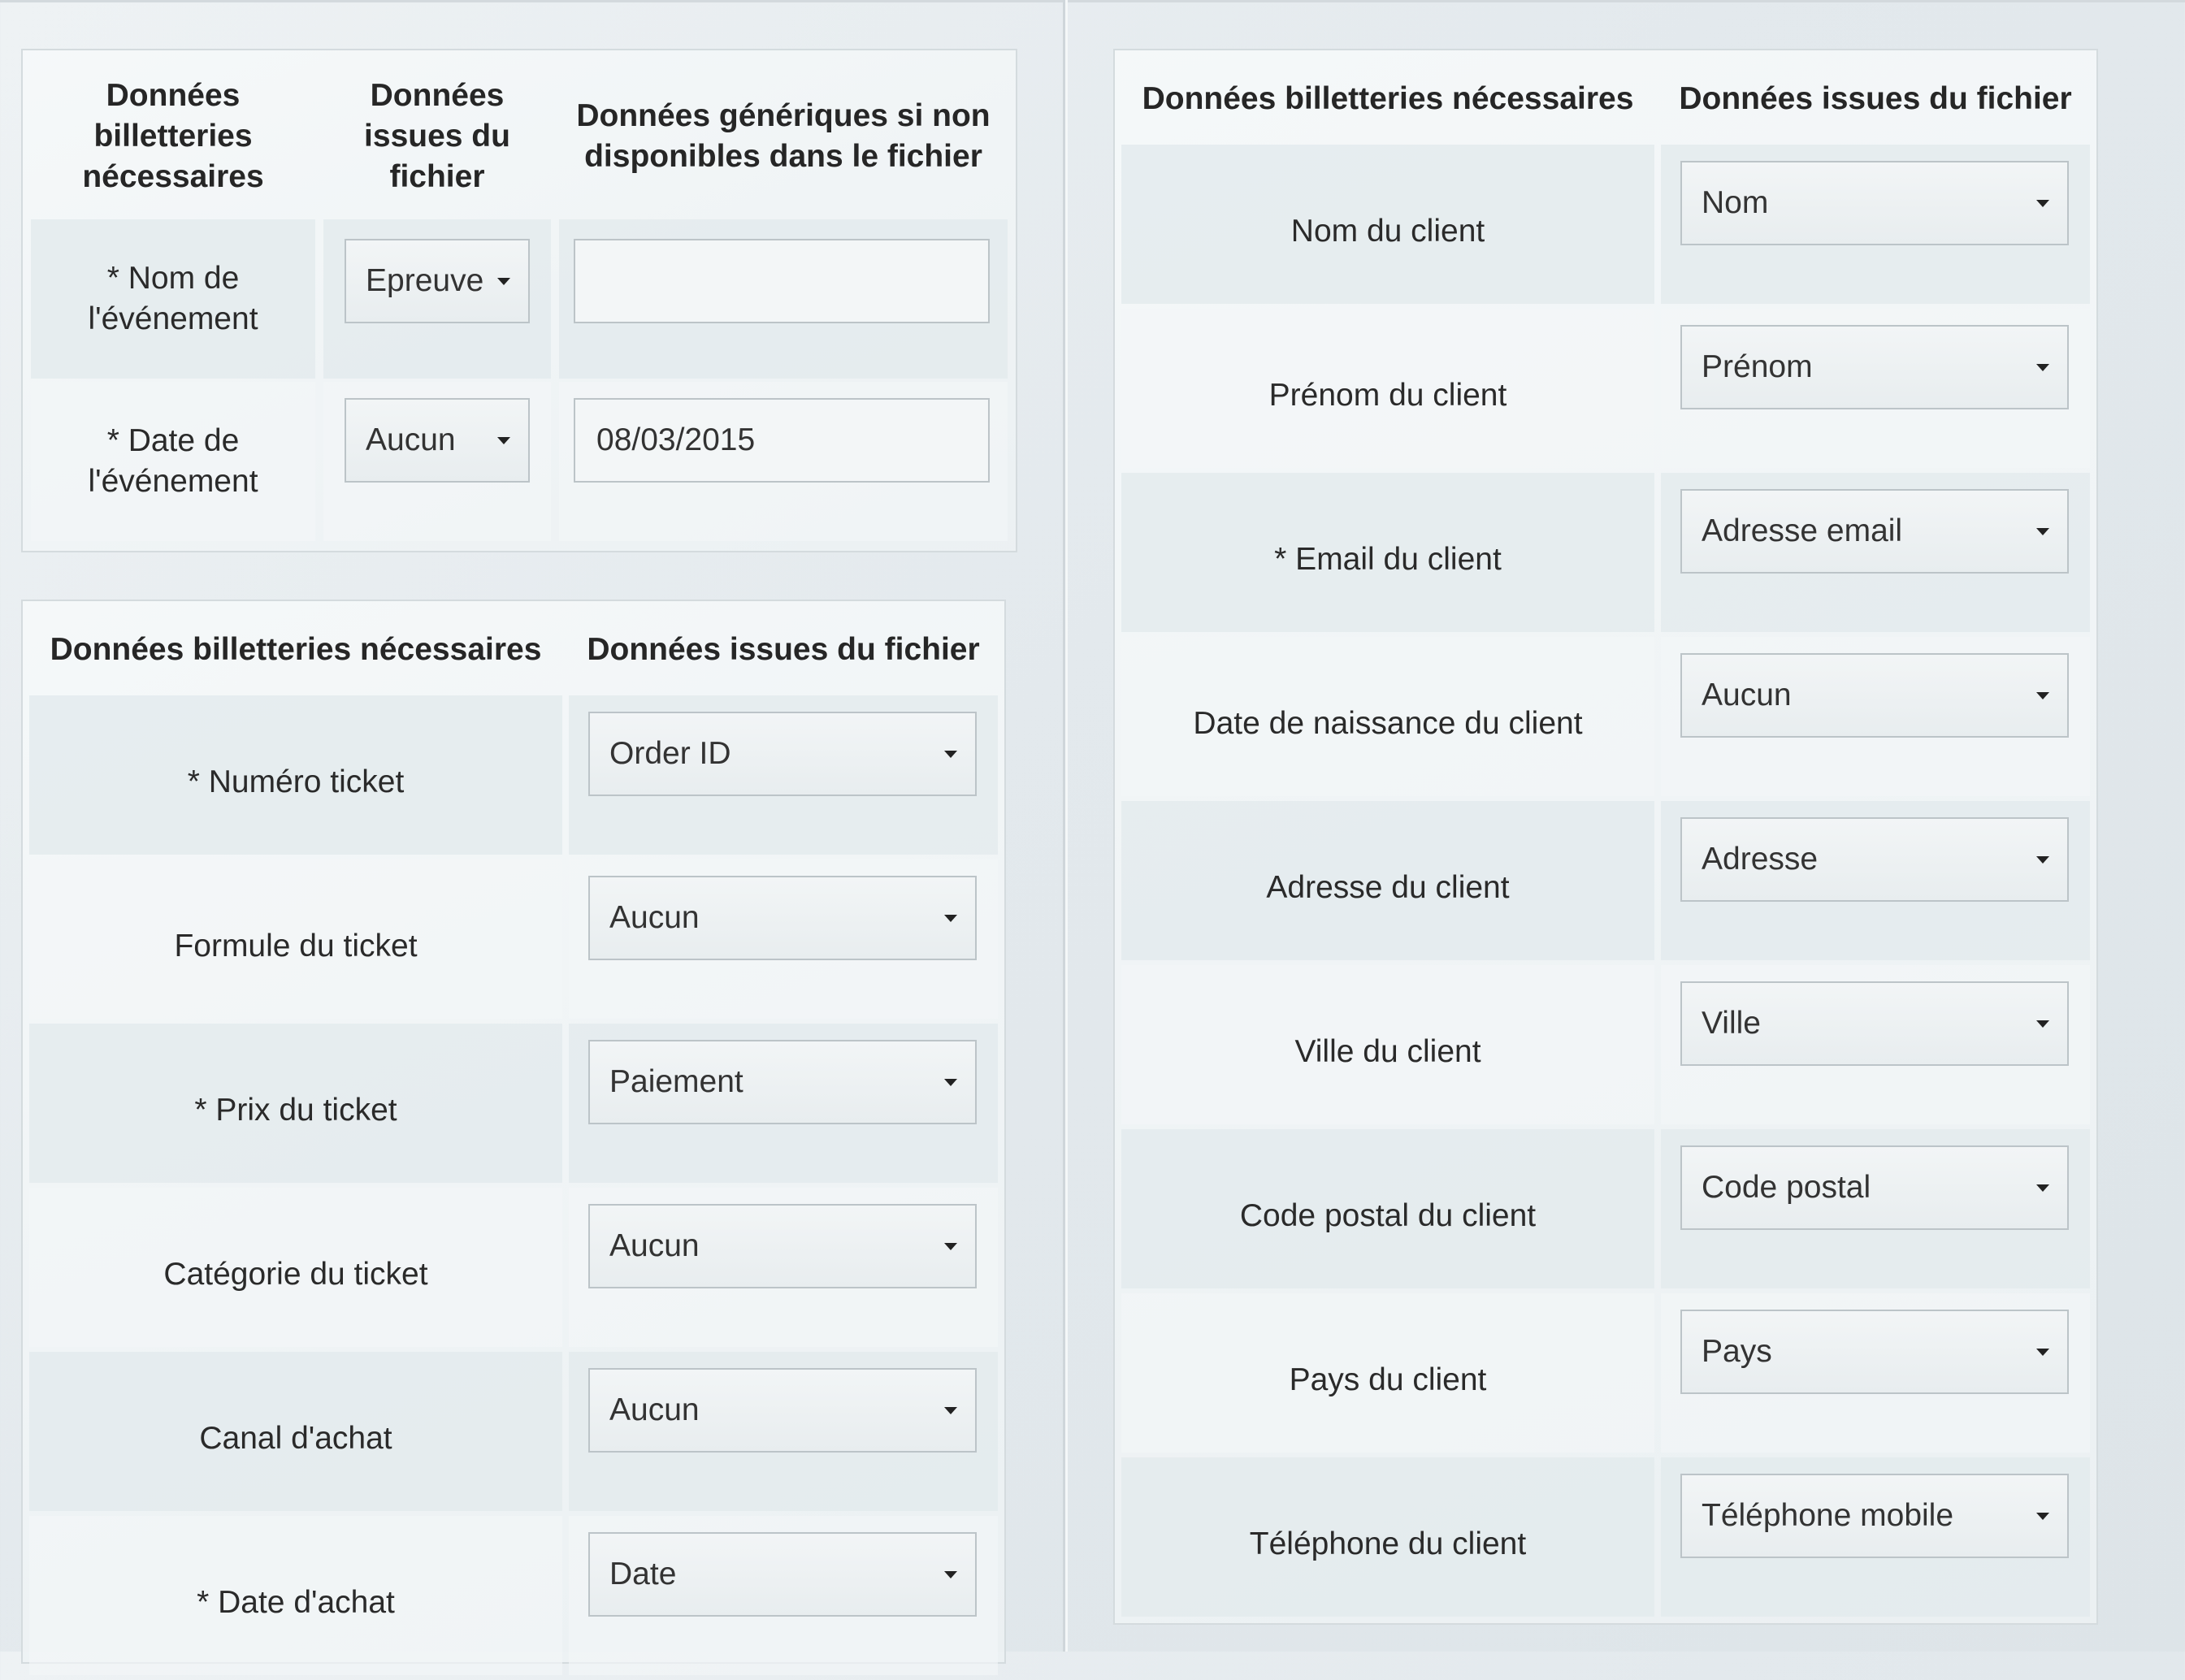 This screenshot has width=2185, height=1680. I want to click on event-date-select: Aucun, so click(438, 440).